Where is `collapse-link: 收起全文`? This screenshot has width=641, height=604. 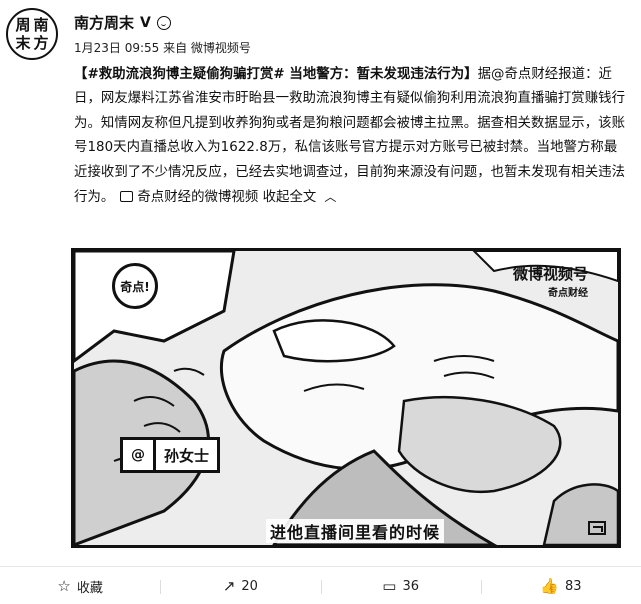 collapse-link: 收起全文 is located at coordinates (290, 197).